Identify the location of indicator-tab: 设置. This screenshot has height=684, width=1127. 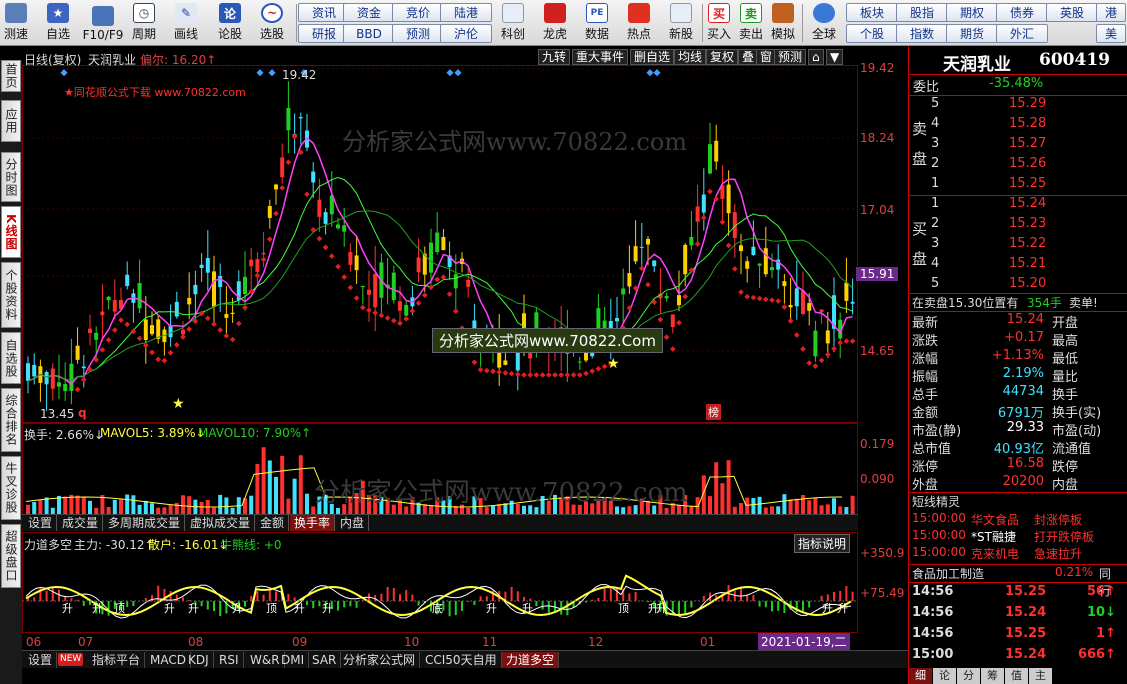
(41, 660).